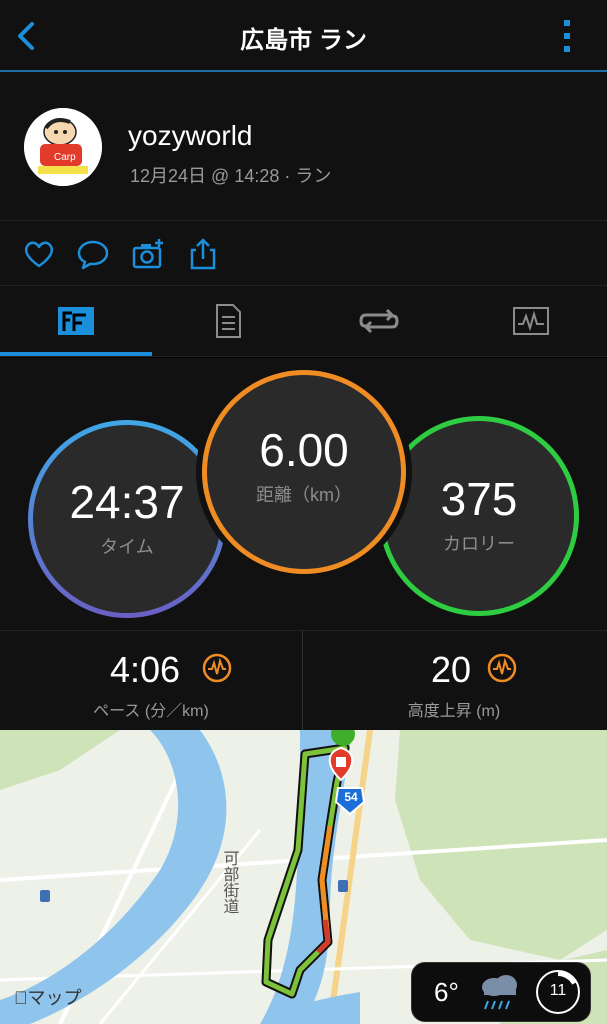 This screenshot has width=607, height=1024. I want to click on distance-label: 距離（km）, so click(304, 495).